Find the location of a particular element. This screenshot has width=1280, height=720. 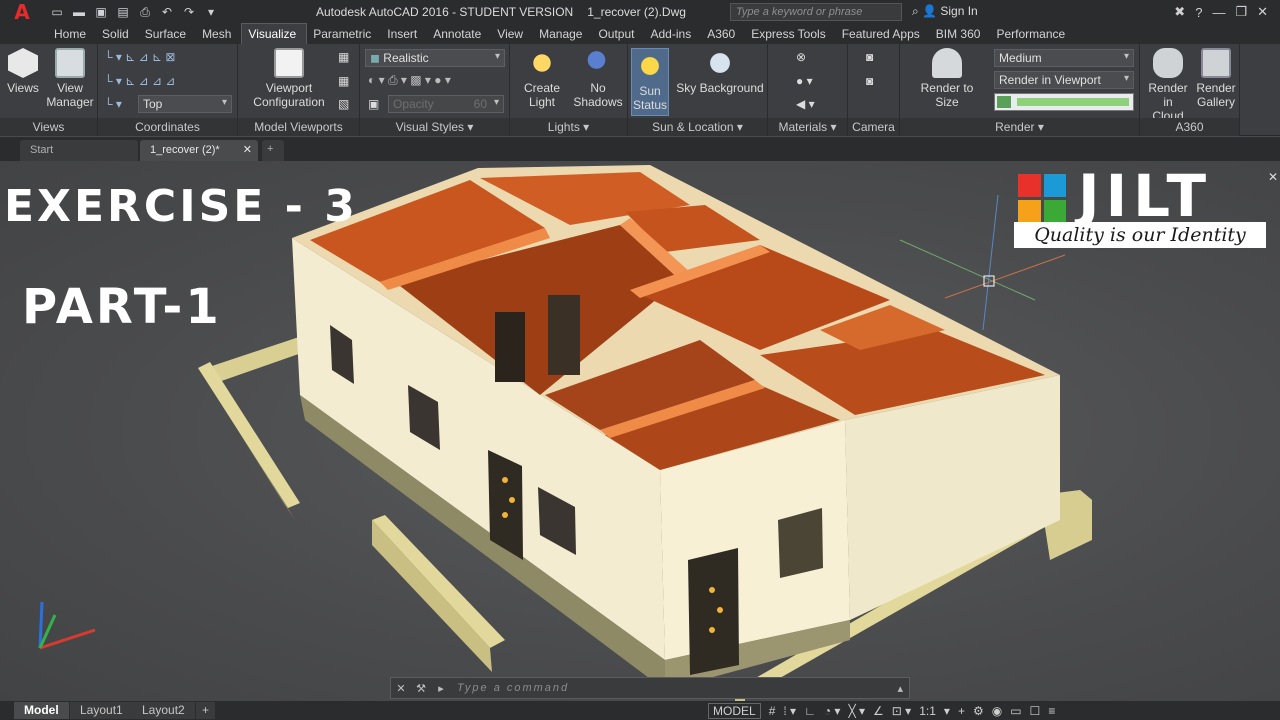

sky-background-button: Sky Background is located at coordinates (720, 71).